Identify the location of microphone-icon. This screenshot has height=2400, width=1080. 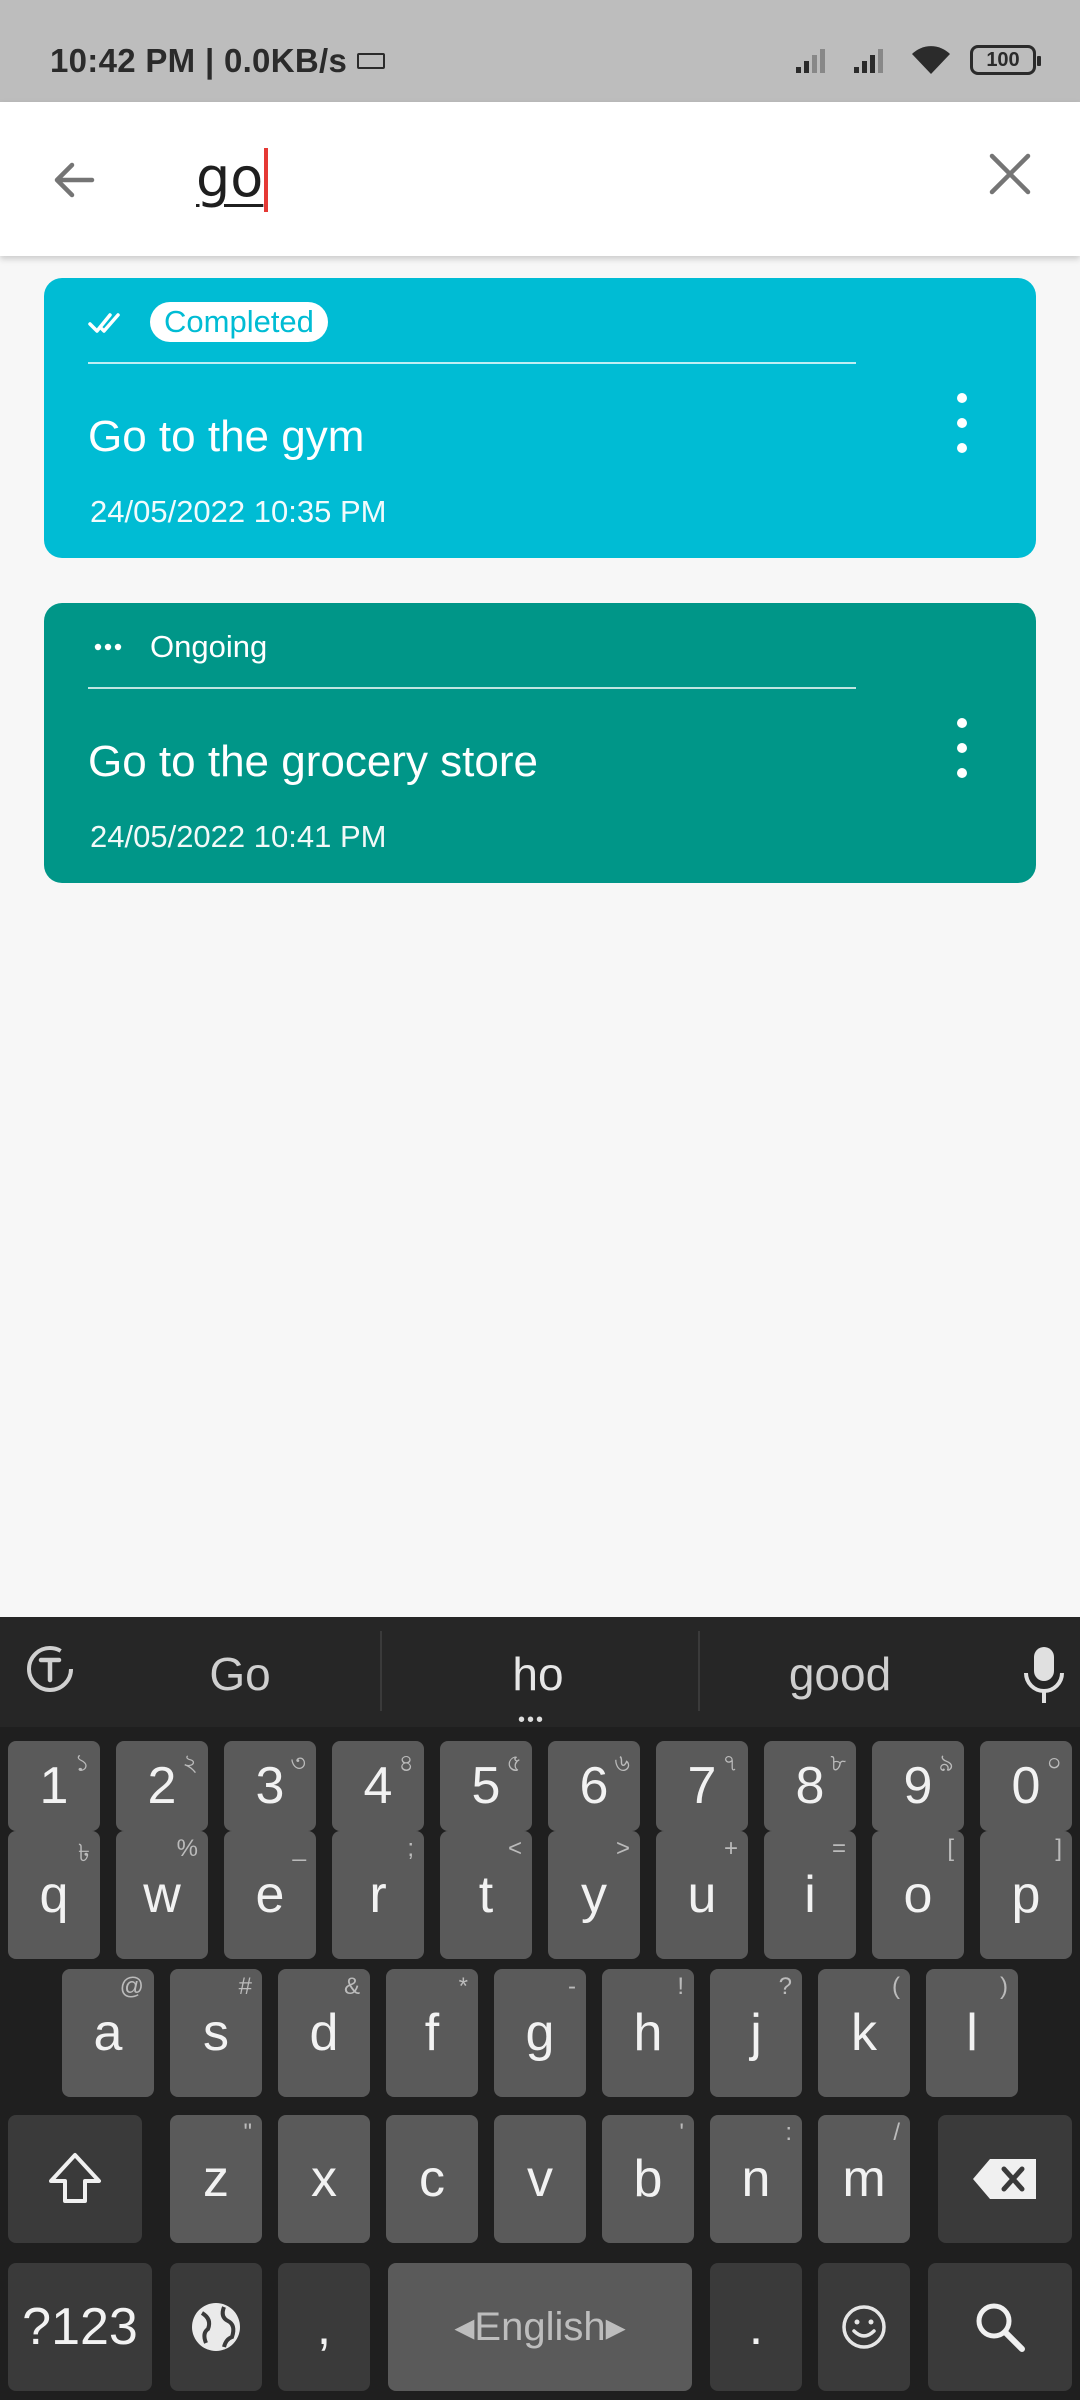
(1044, 1675).